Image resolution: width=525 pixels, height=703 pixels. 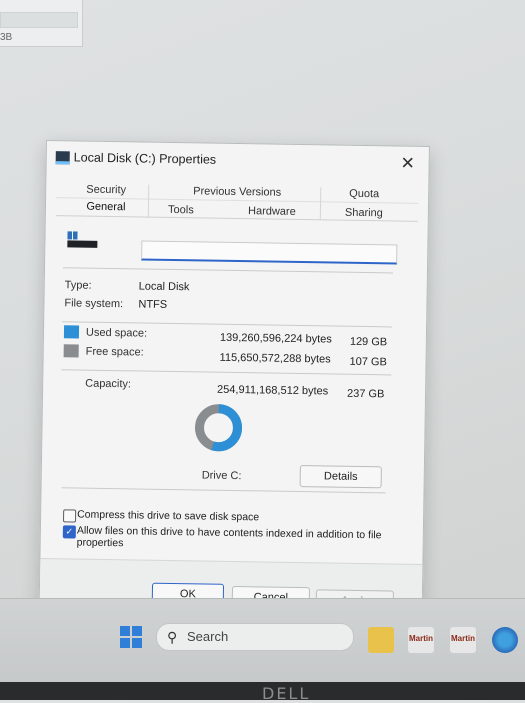 I want to click on tab-previous-versions: Previous Versions, so click(x=237, y=192).